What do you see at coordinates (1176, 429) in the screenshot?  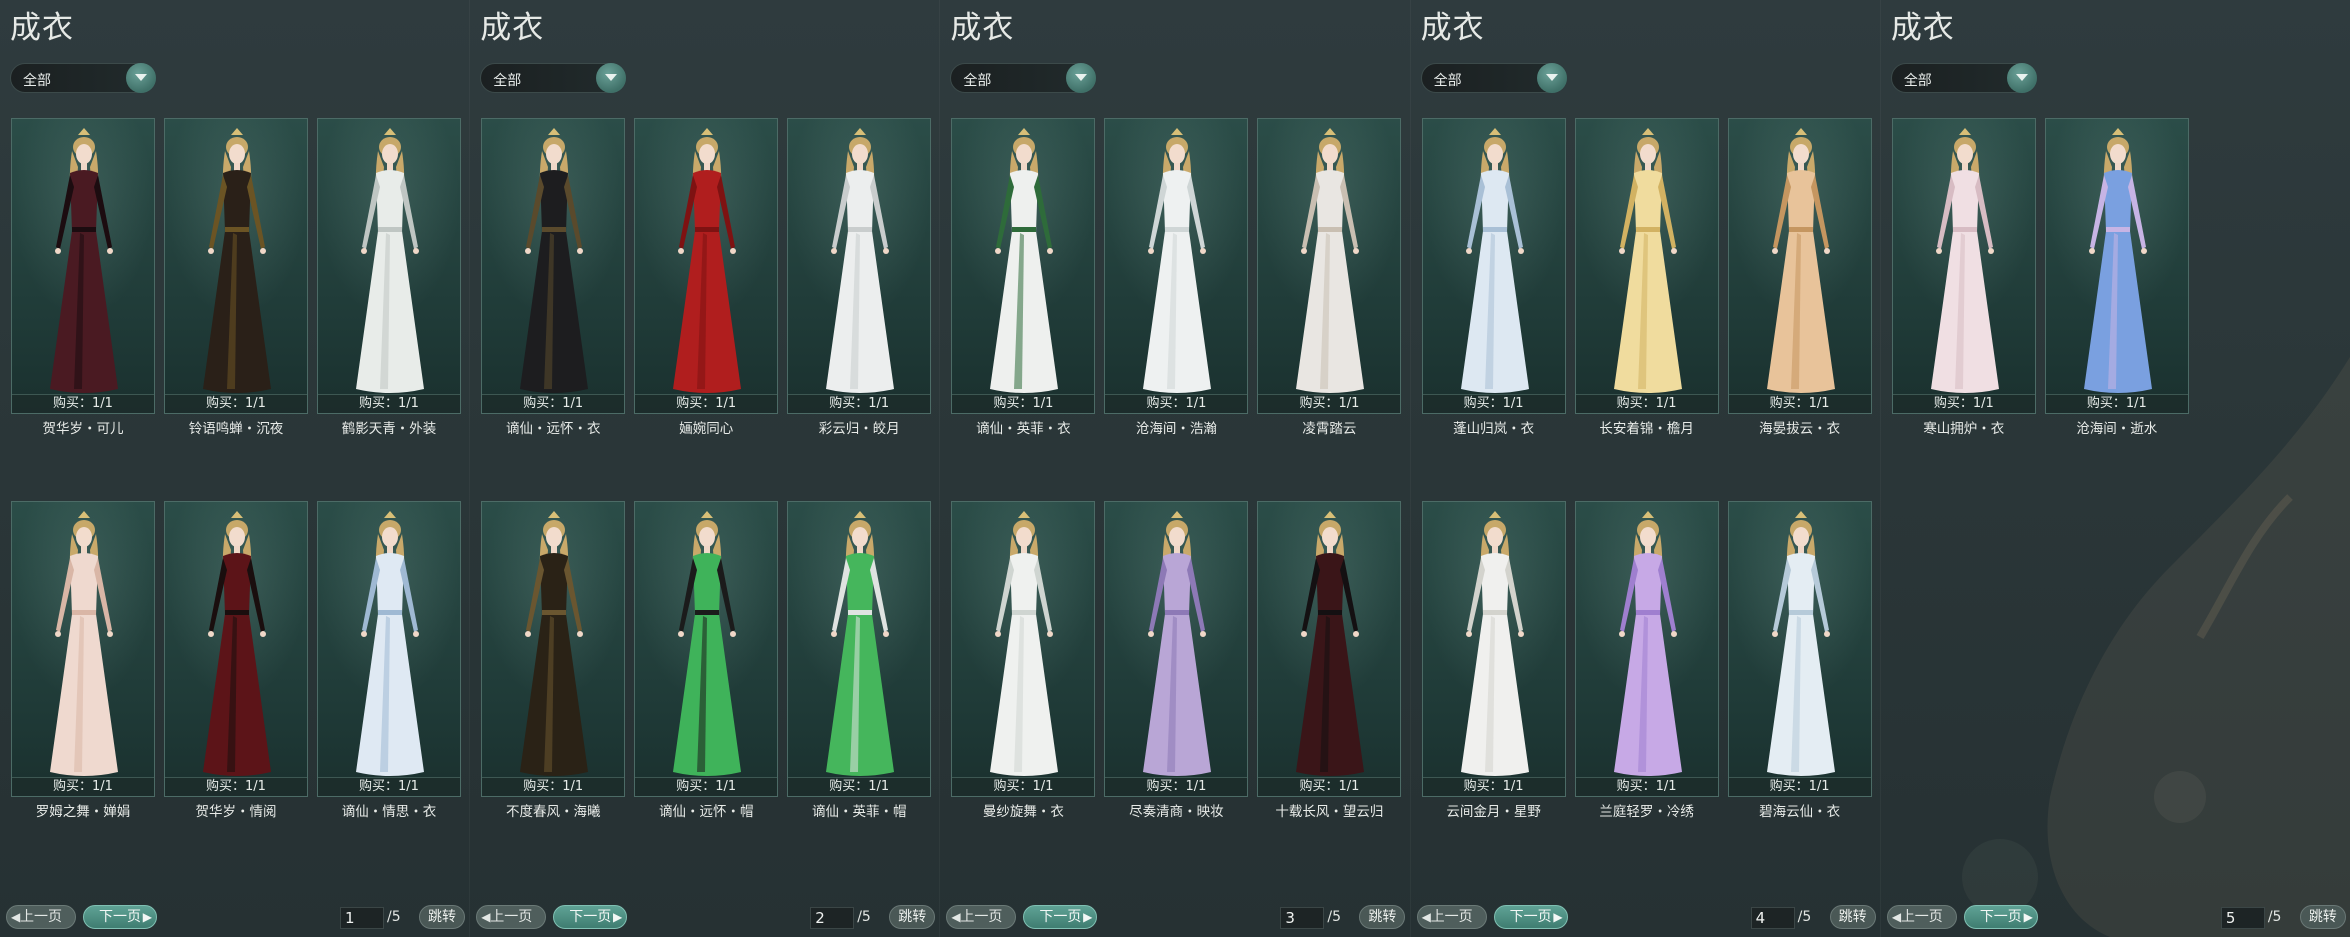 I see `outfit-name: 沧海间・浩瀚` at bounding box center [1176, 429].